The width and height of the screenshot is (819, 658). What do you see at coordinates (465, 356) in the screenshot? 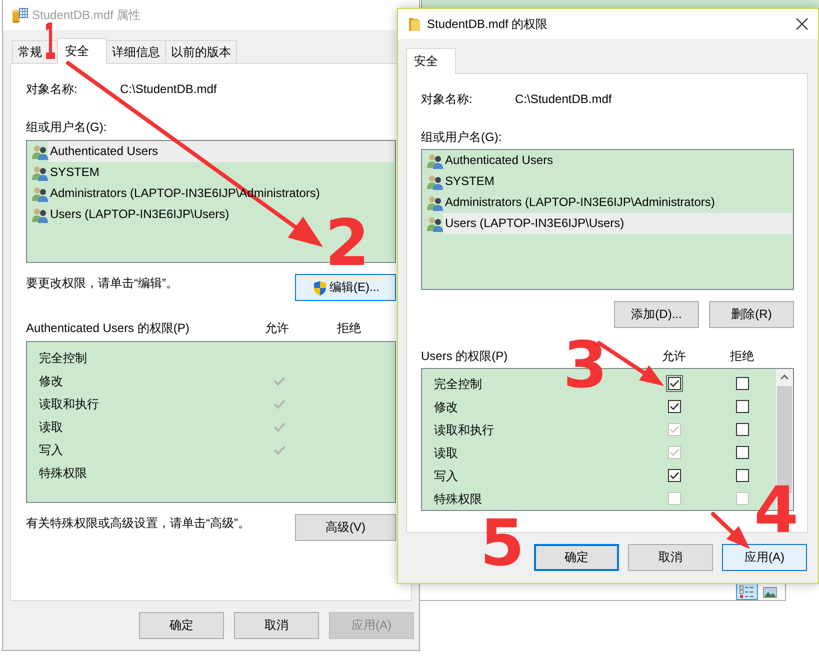
I see `permissions-label: Users 的权限(P)` at bounding box center [465, 356].